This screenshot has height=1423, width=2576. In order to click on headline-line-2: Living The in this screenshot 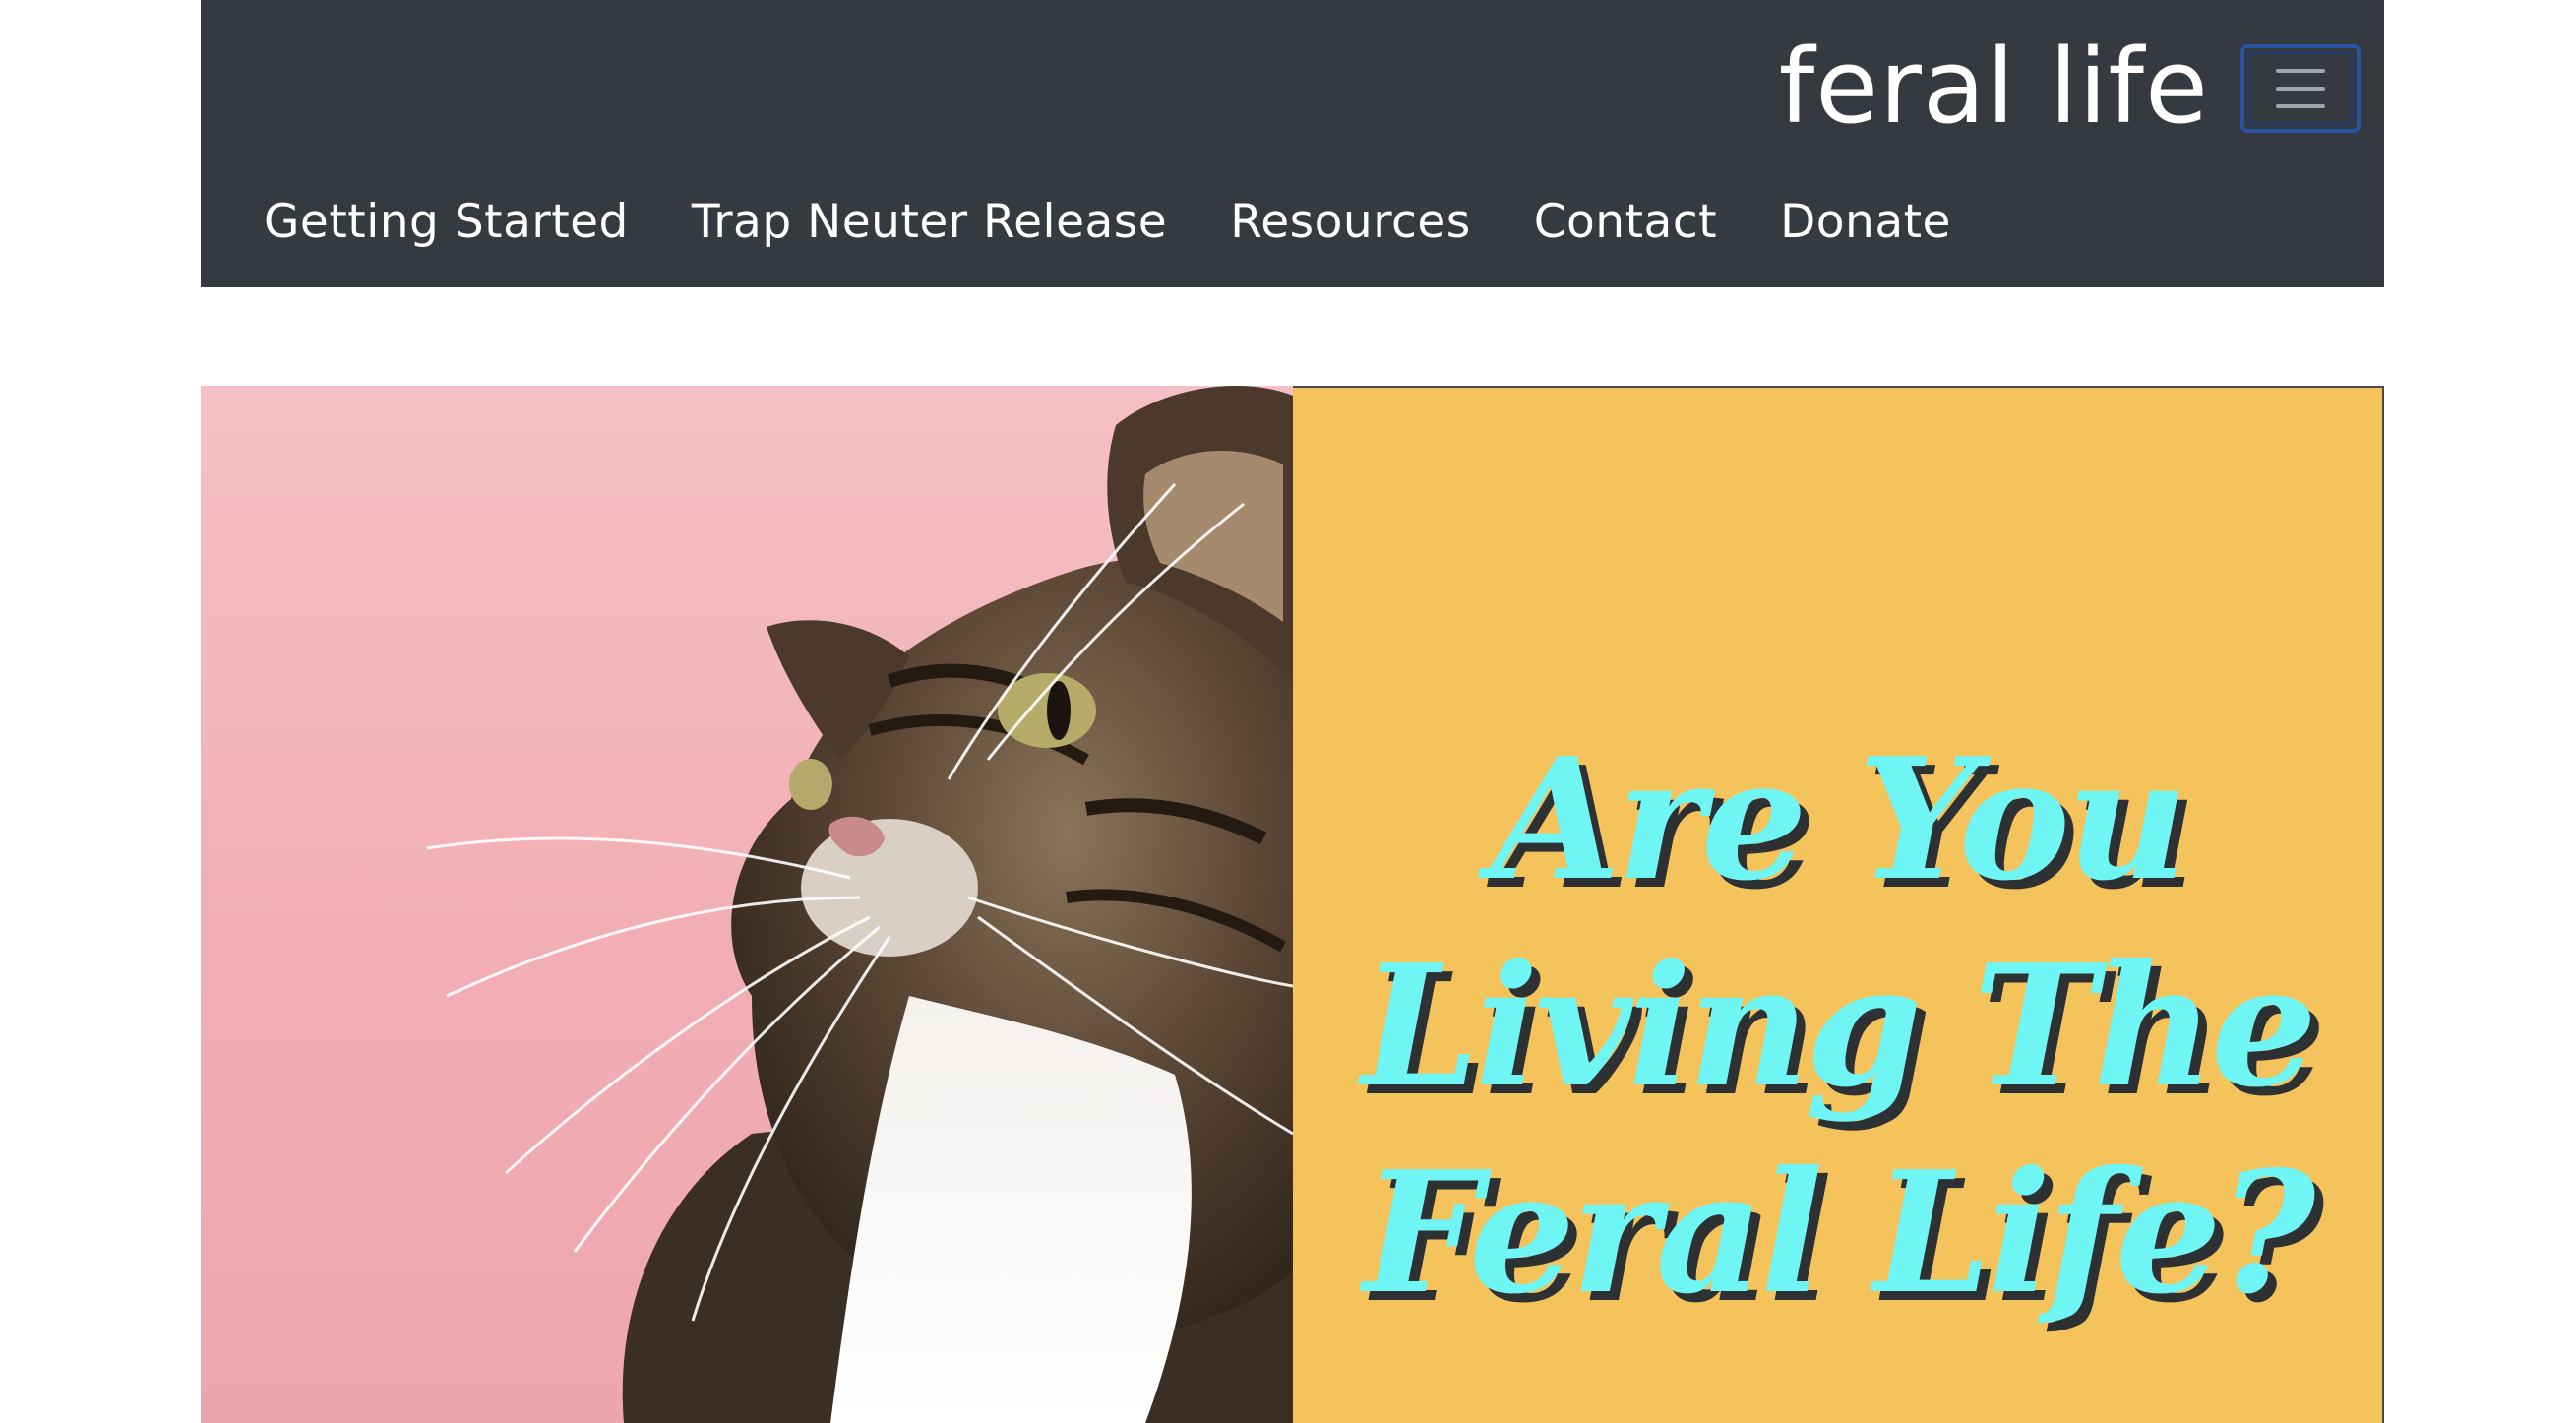, I will do `click(1839, 1026)`.